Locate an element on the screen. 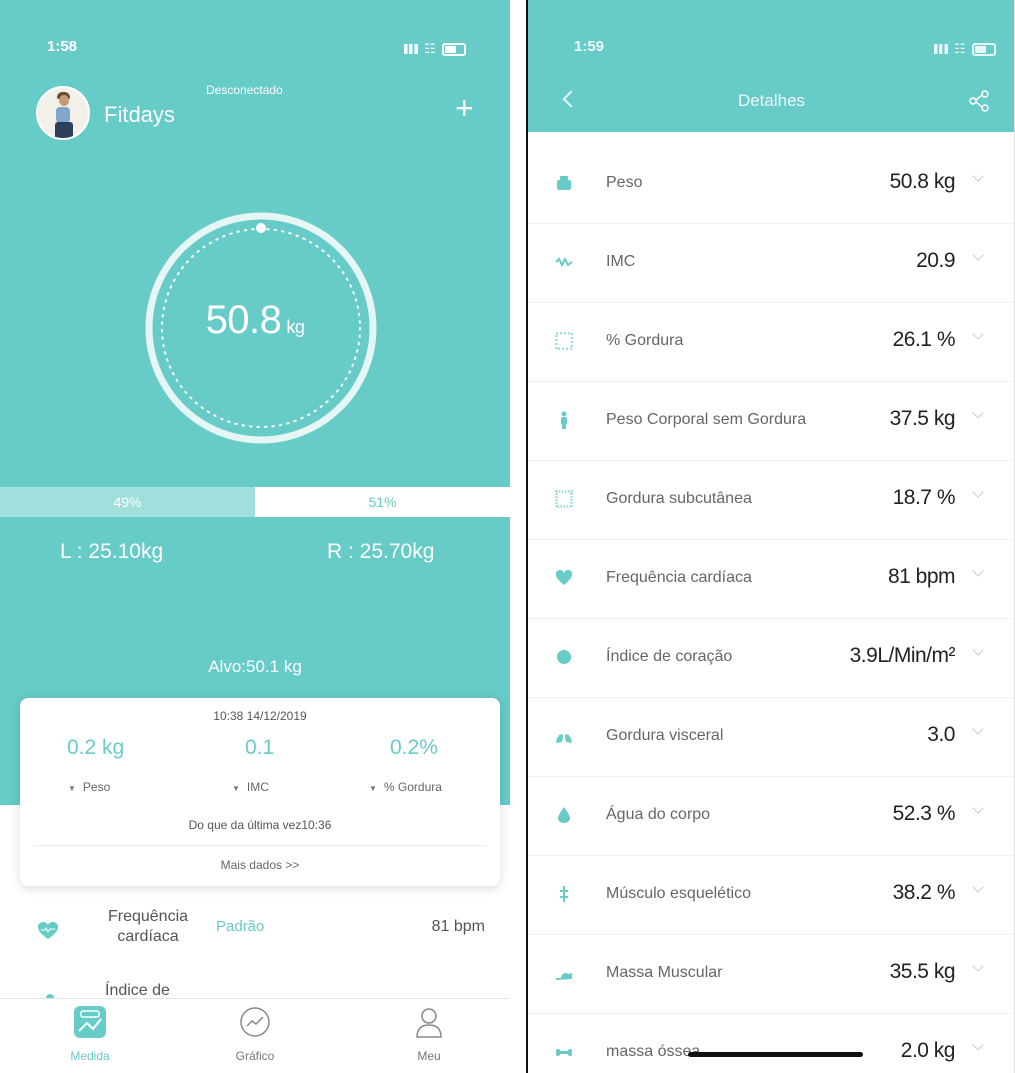  detail-row-name: Gordura visceral is located at coordinates (665, 735).